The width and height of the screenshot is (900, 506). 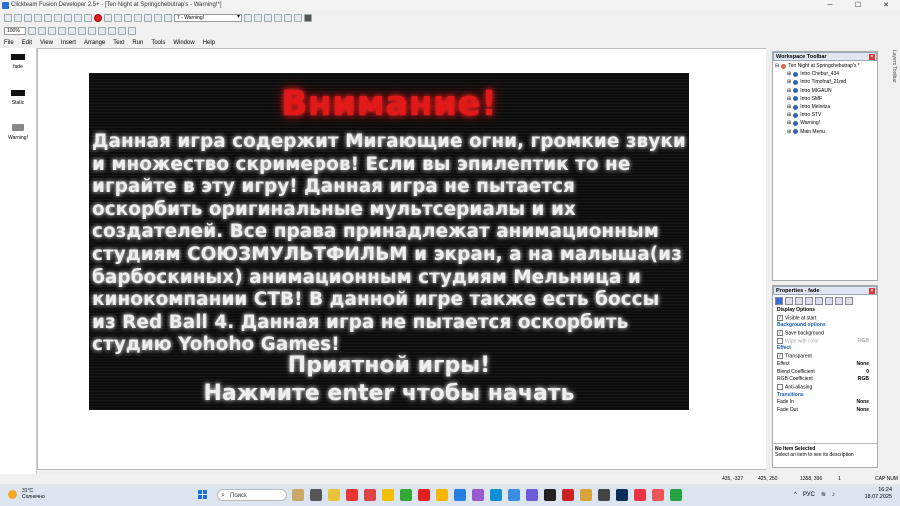 I want to click on frame-nav-icon, so click(x=168, y=18).